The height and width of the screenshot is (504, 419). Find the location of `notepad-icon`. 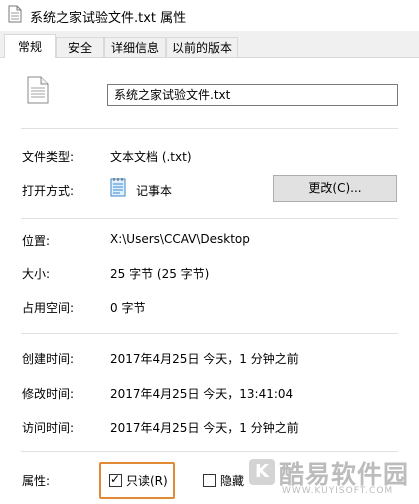

notepad-icon is located at coordinates (118, 187).